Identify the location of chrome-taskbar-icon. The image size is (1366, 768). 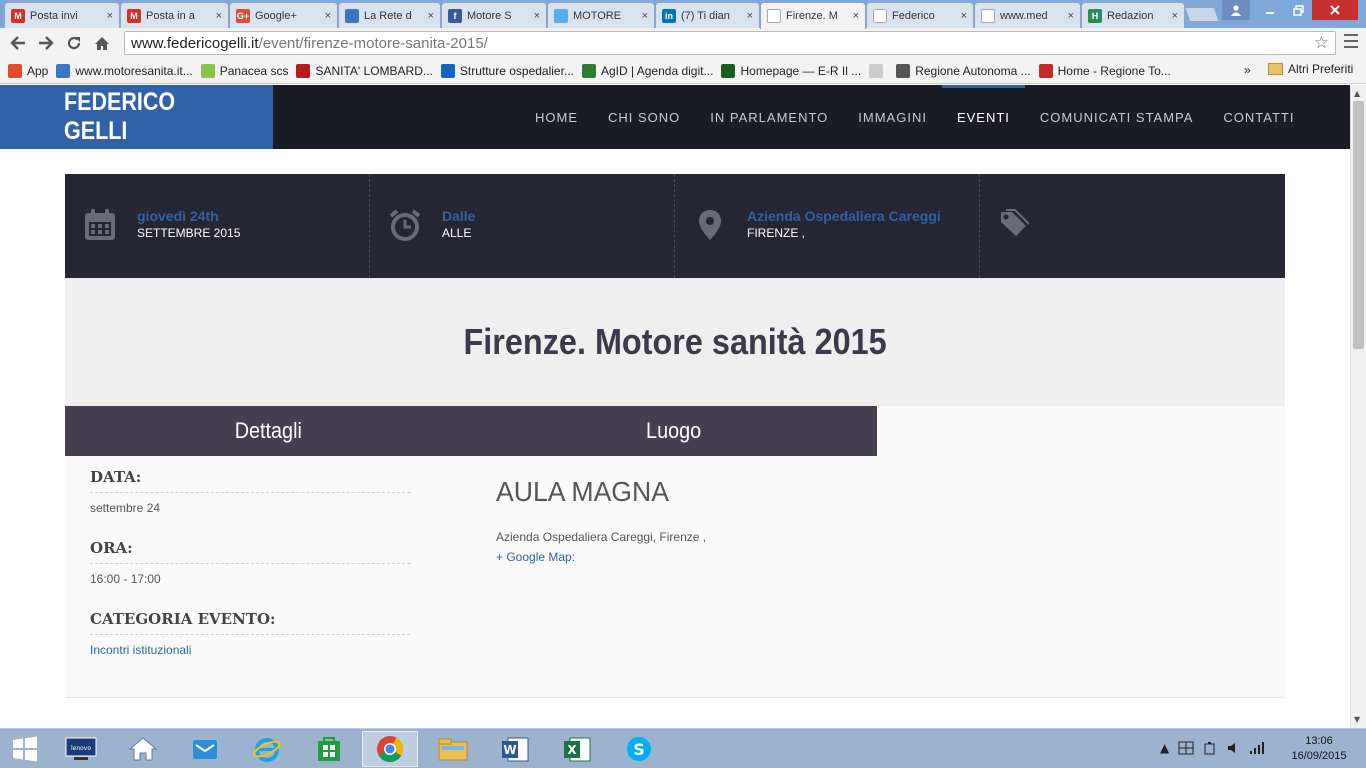
(390, 749).